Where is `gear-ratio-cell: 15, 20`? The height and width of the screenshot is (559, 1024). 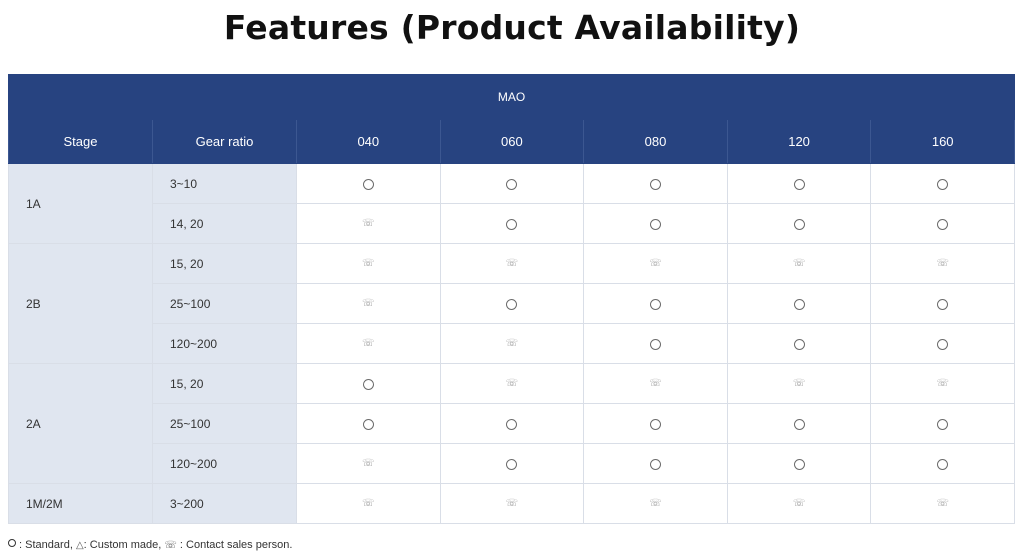
gear-ratio-cell: 15, 20 is located at coordinates (224, 383).